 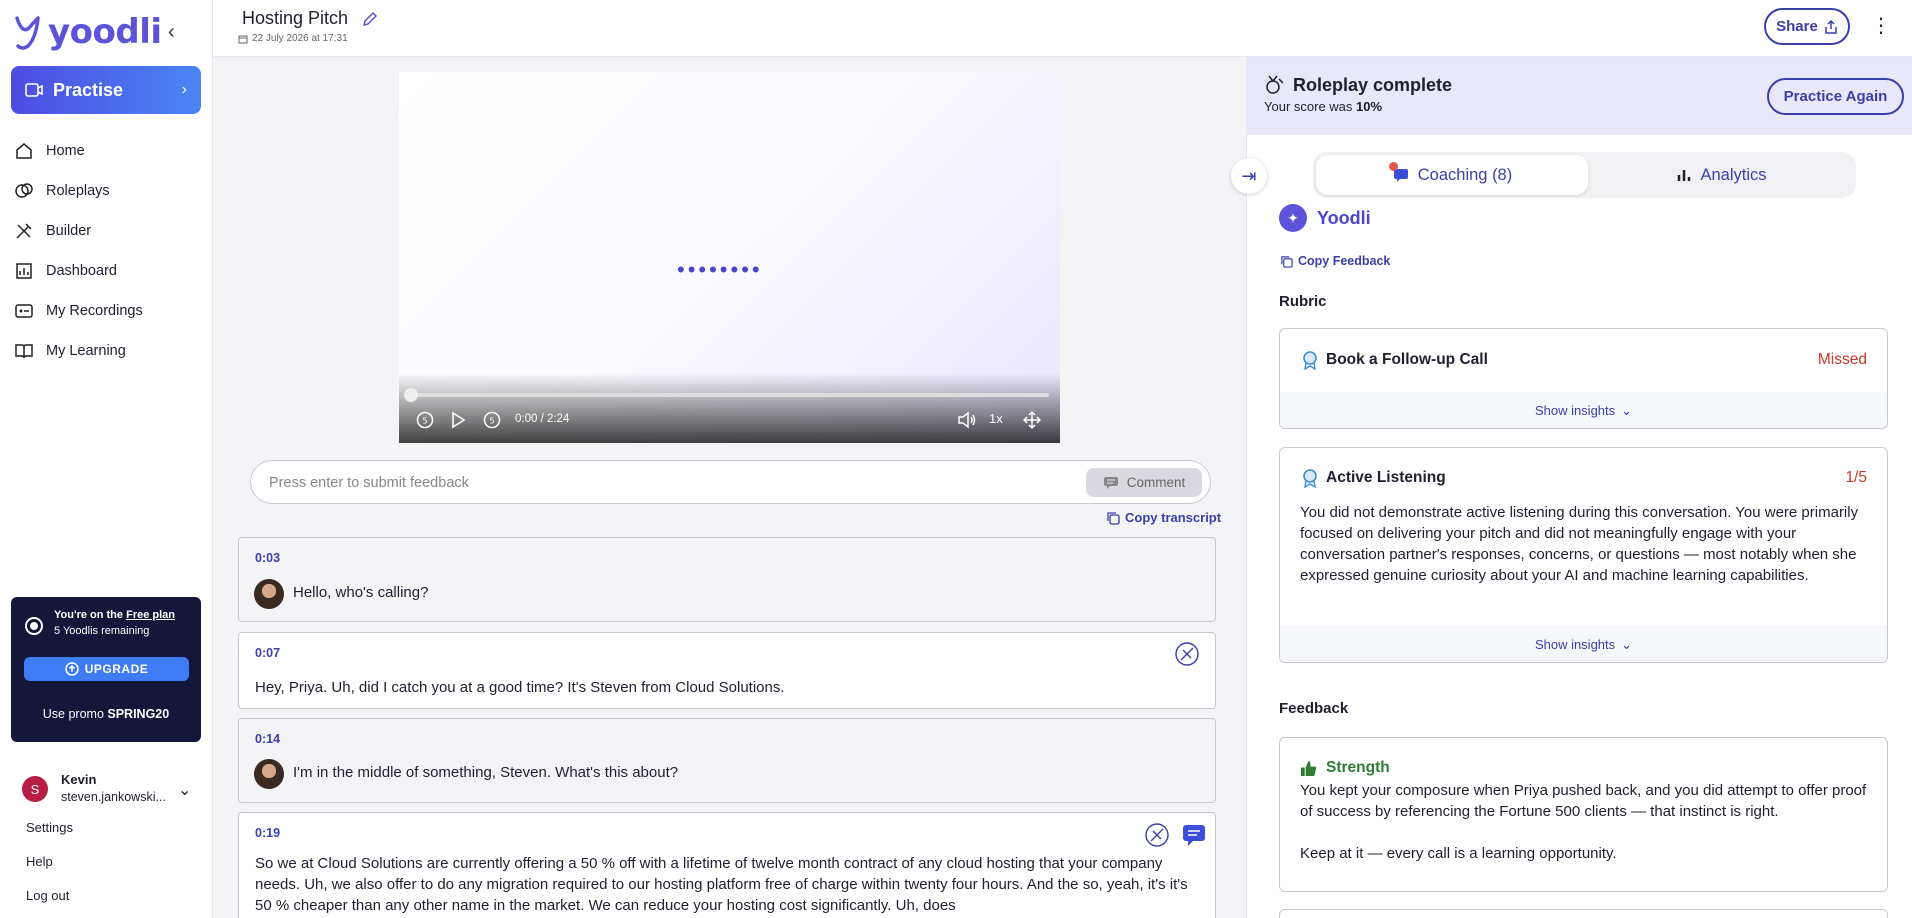 What do you see at coordinates (1293, 218) in the screenshot?
I see `sparkle-icon: ✦` at bounding box center [1293, 218].